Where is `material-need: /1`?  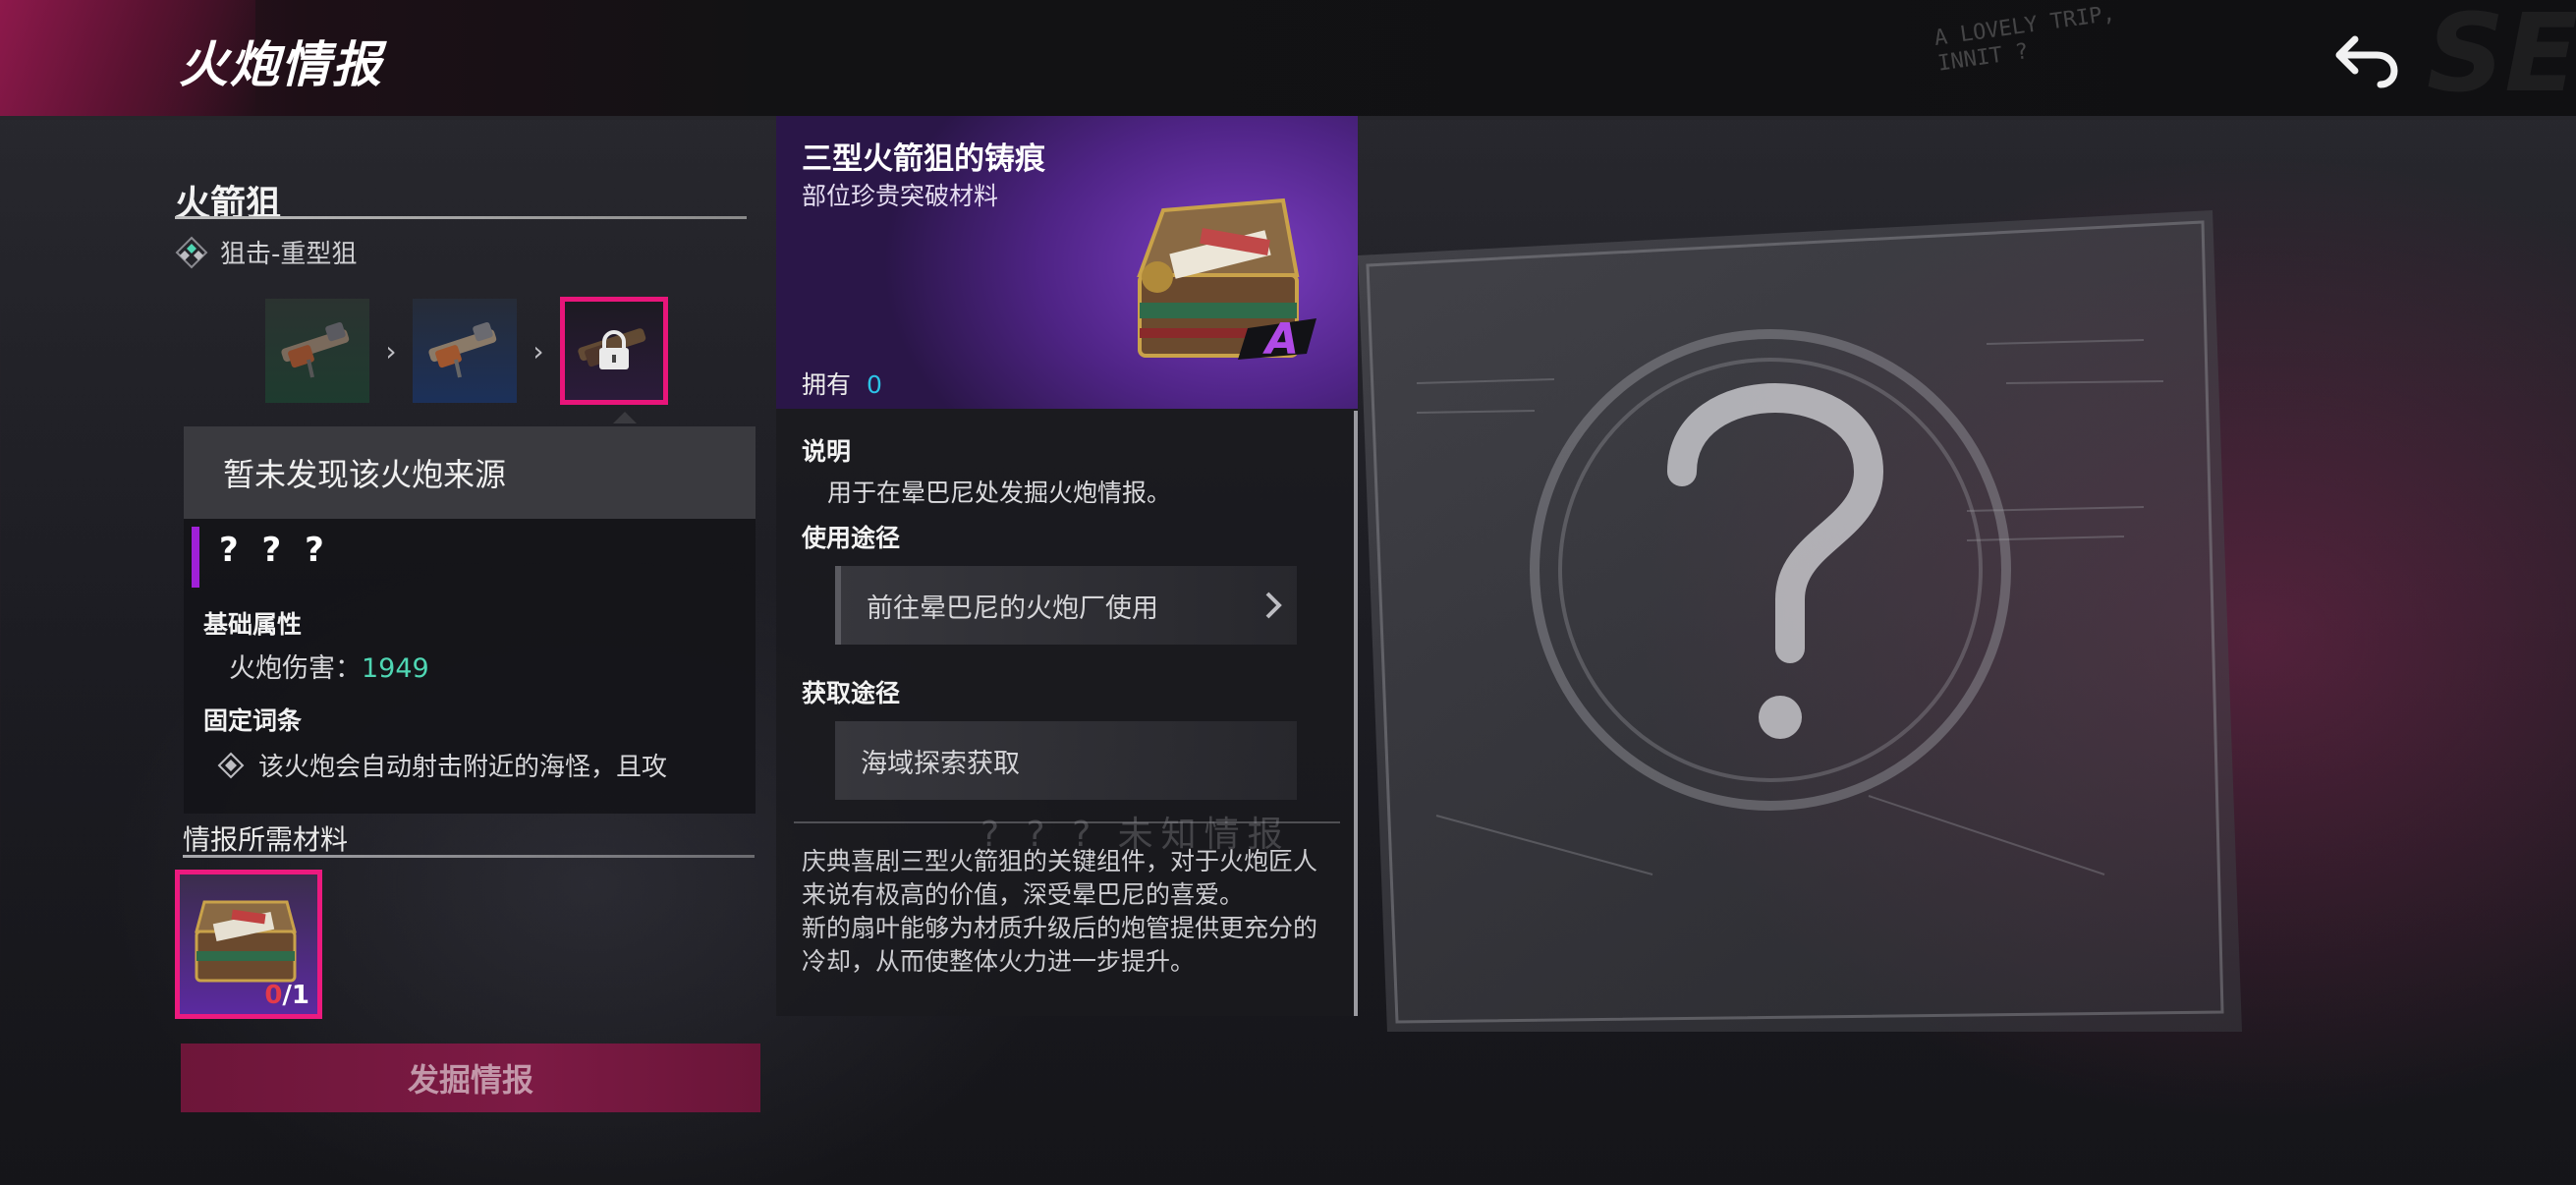 material-need: /1 is located at coordinates (295, 996).